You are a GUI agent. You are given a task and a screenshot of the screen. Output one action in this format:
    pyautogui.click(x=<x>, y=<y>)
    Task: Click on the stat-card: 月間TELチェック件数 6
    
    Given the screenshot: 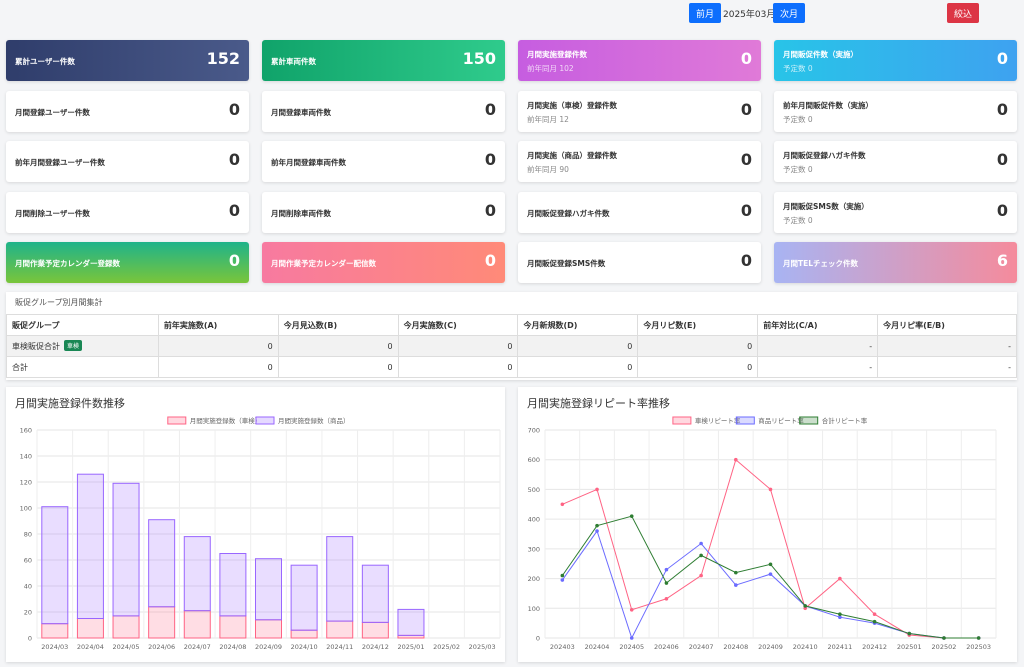 What is the action you would take?
    pyautogui.click(x=895, y=262)
    